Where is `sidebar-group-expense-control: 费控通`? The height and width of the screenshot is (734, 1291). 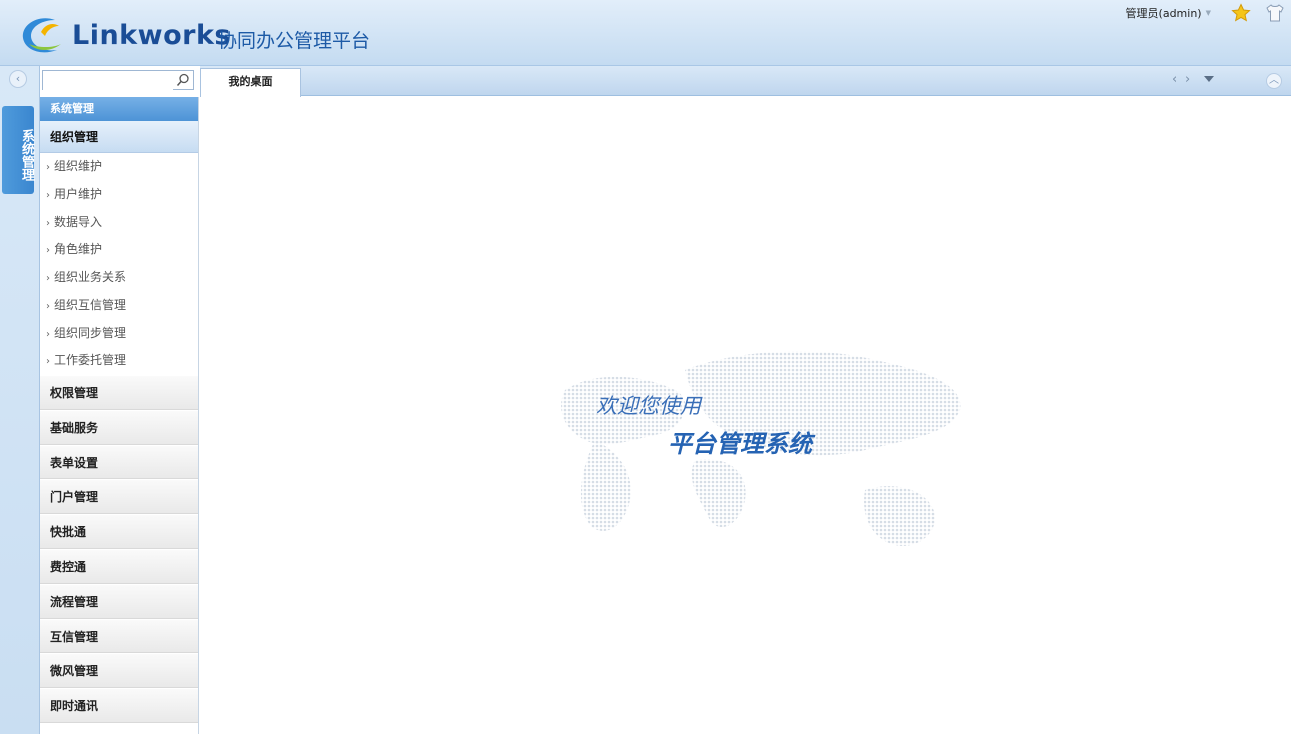 sidebar-group-expense-control: 费控通 is located at coordinates (119, 566).